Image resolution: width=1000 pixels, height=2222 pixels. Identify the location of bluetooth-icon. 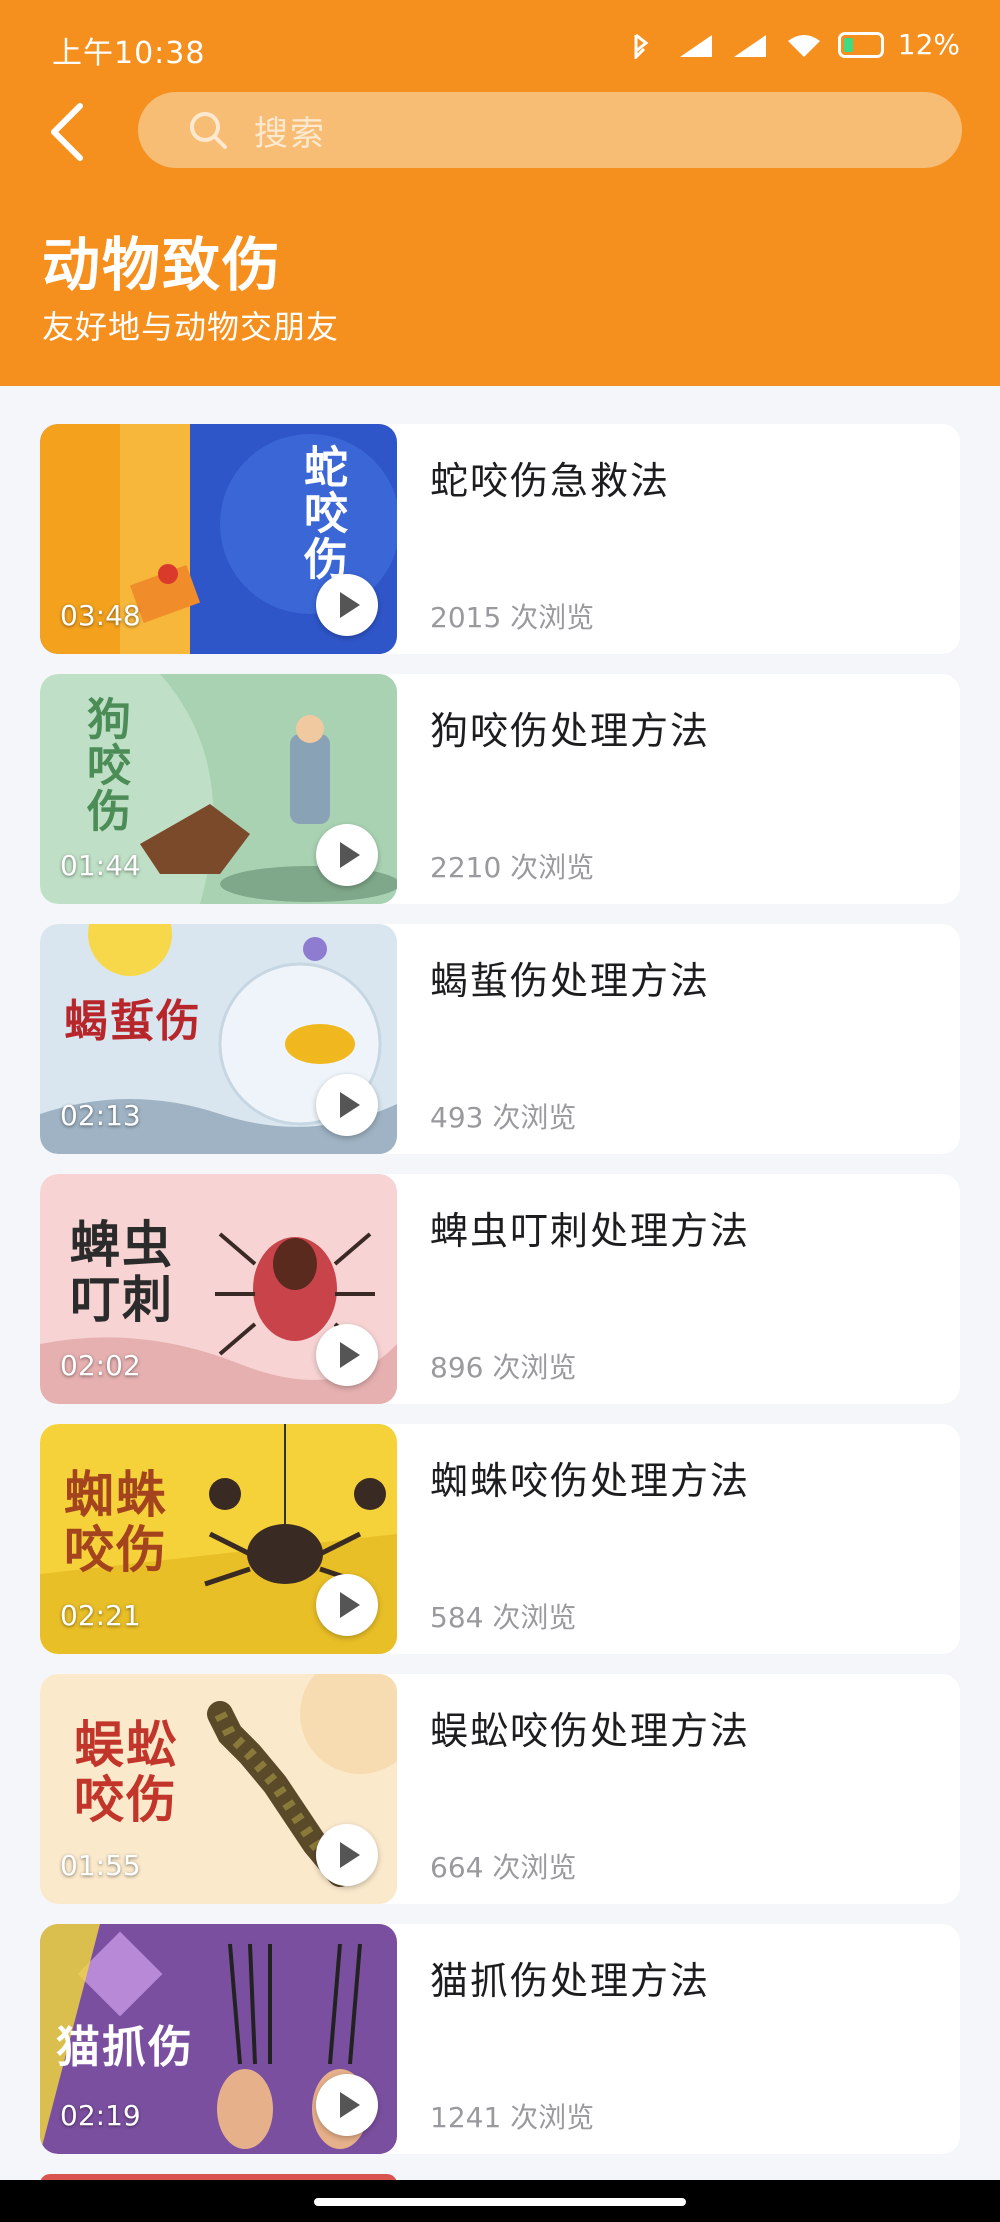
(641, 46).